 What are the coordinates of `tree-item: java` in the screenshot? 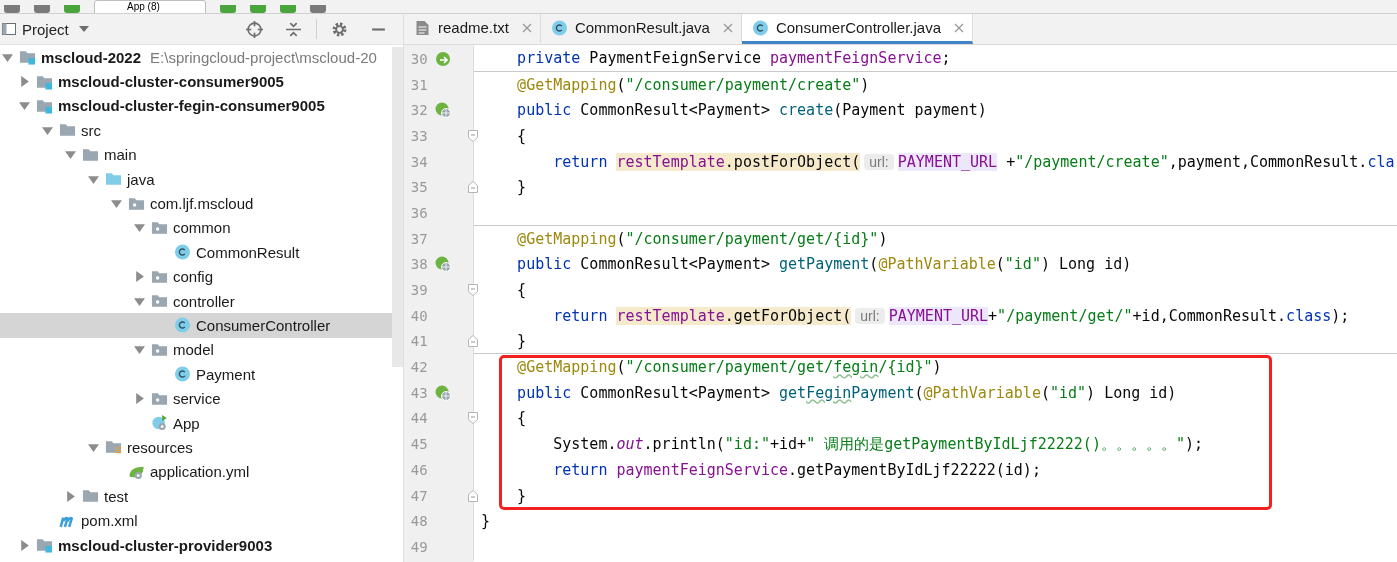 It's located at (196, 179).